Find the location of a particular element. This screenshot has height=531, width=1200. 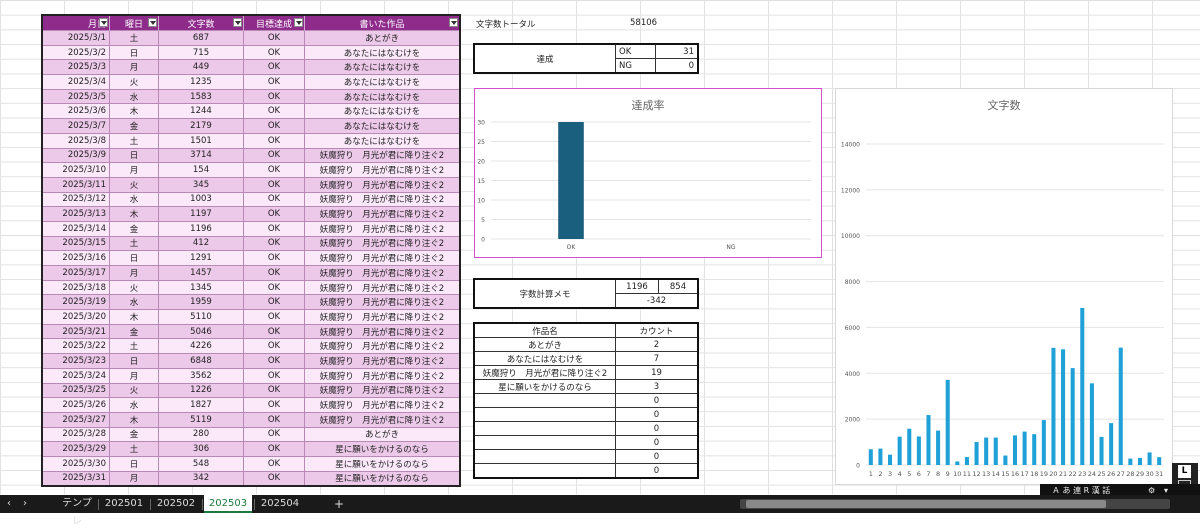

add-sheet-button: + is located at coordinates (339, 504).